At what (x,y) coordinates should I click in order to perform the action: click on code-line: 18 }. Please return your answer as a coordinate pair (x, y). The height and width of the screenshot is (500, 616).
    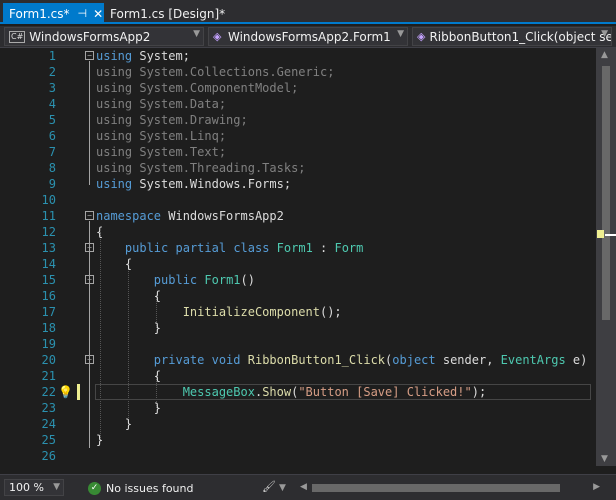
    Looking at the image, I should click on (298, 328).